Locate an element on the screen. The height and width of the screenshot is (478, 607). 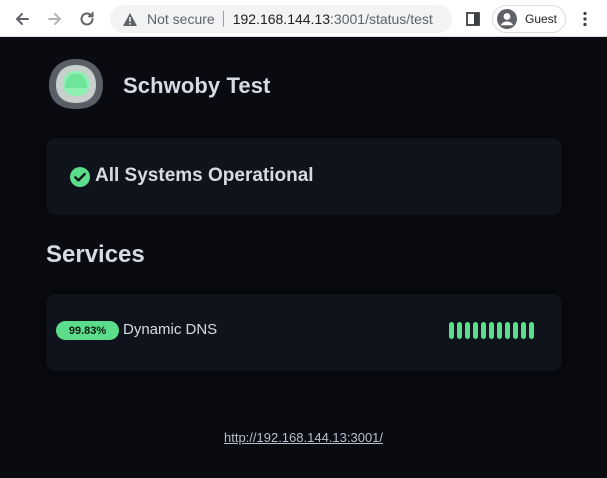
back-button is located at coordinates (22, 19).